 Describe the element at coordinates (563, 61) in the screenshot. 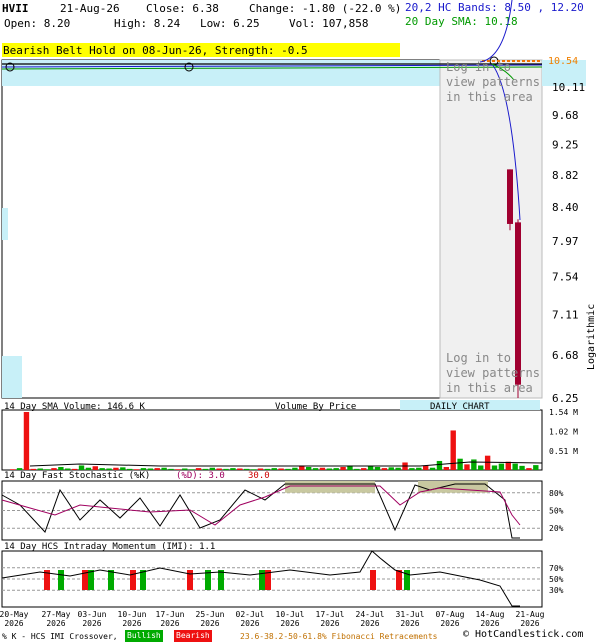

I see `price-axis-top: 10.54` at that location.